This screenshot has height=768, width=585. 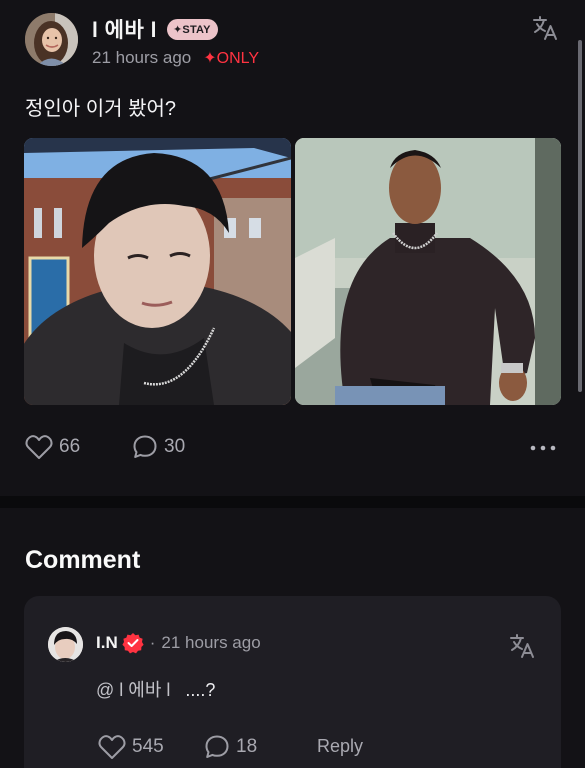 I want to click on post-timestamp: 21 hours ago, so click(x=142, y=57).